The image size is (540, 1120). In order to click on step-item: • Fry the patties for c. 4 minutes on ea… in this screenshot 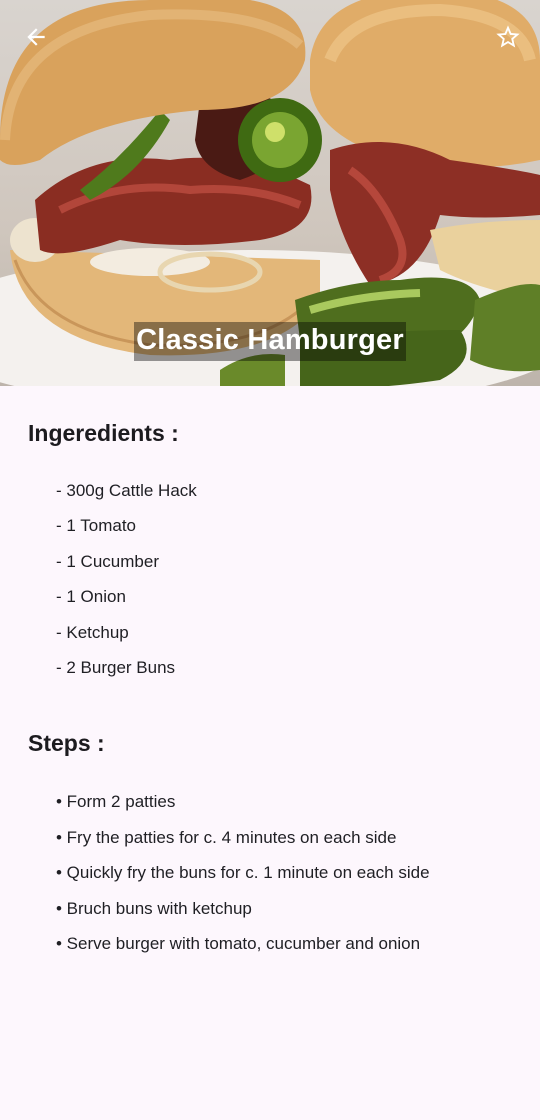, I will do `click(226, 837)`.